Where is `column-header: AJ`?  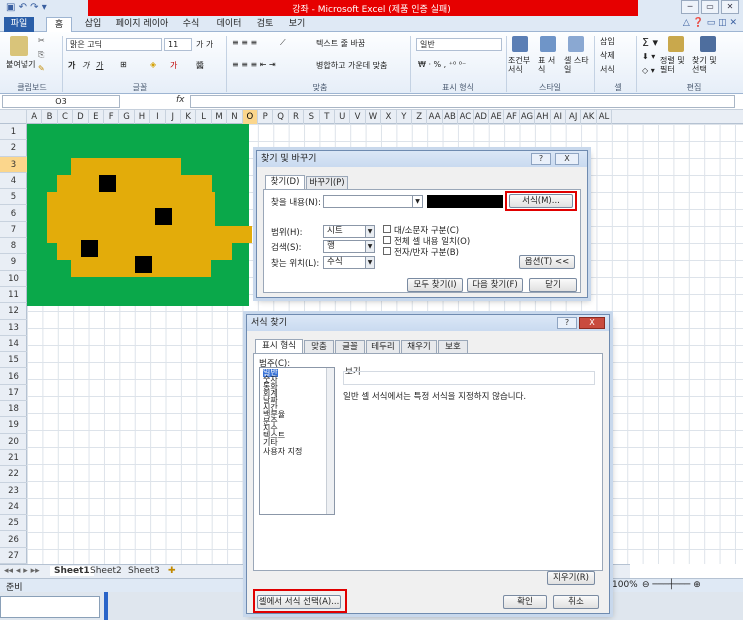 column-header: AJ is located at coordinates (574, 117).